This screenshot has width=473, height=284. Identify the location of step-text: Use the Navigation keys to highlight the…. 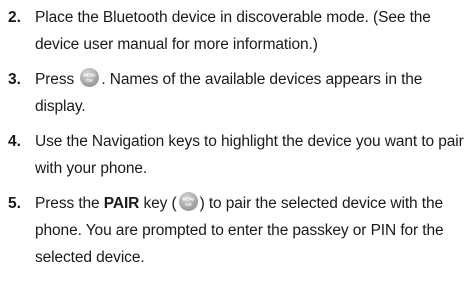
(249, 155).